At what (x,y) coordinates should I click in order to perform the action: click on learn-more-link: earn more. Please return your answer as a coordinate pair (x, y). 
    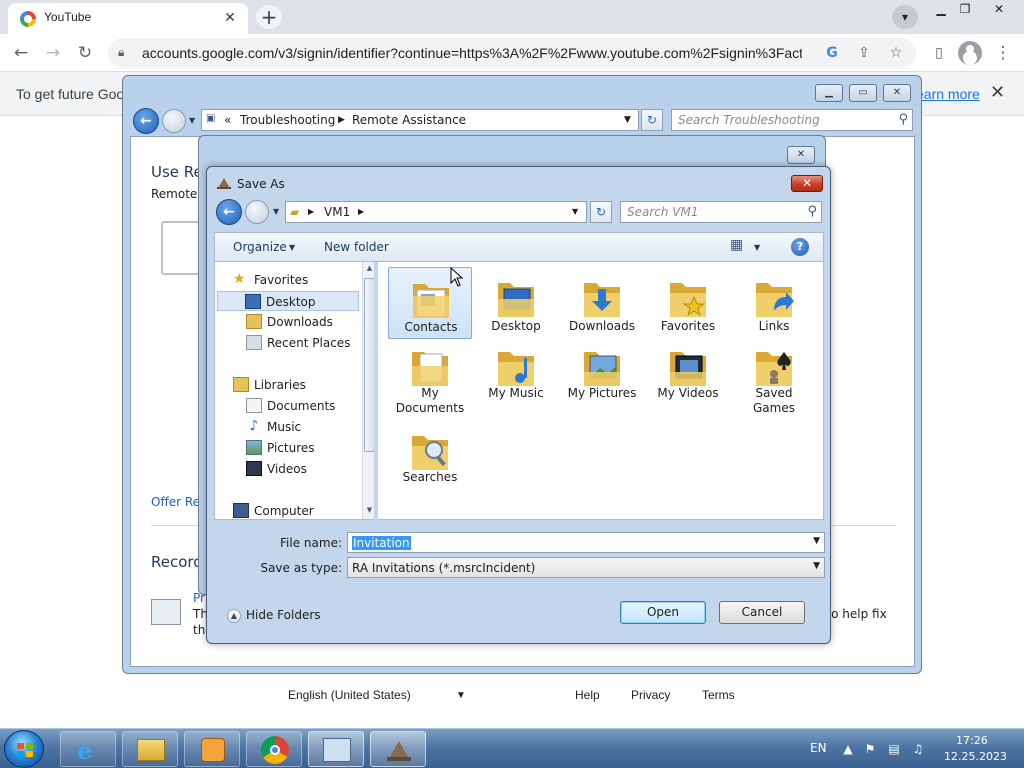
    Looking at the image, I should click on (948, 94).